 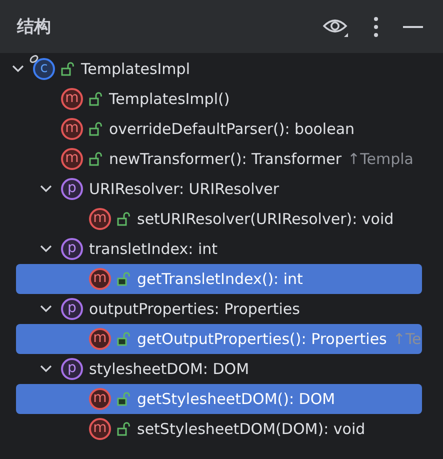 I want to click on tree-item-label: stylesheetDOM: DOM, so click(x=169, y=369).